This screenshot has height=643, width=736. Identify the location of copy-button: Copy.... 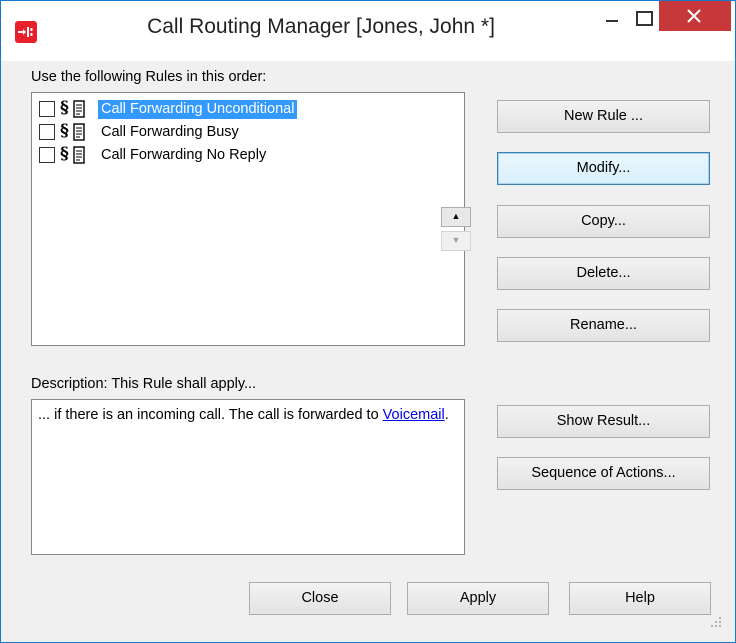
(603, 221).